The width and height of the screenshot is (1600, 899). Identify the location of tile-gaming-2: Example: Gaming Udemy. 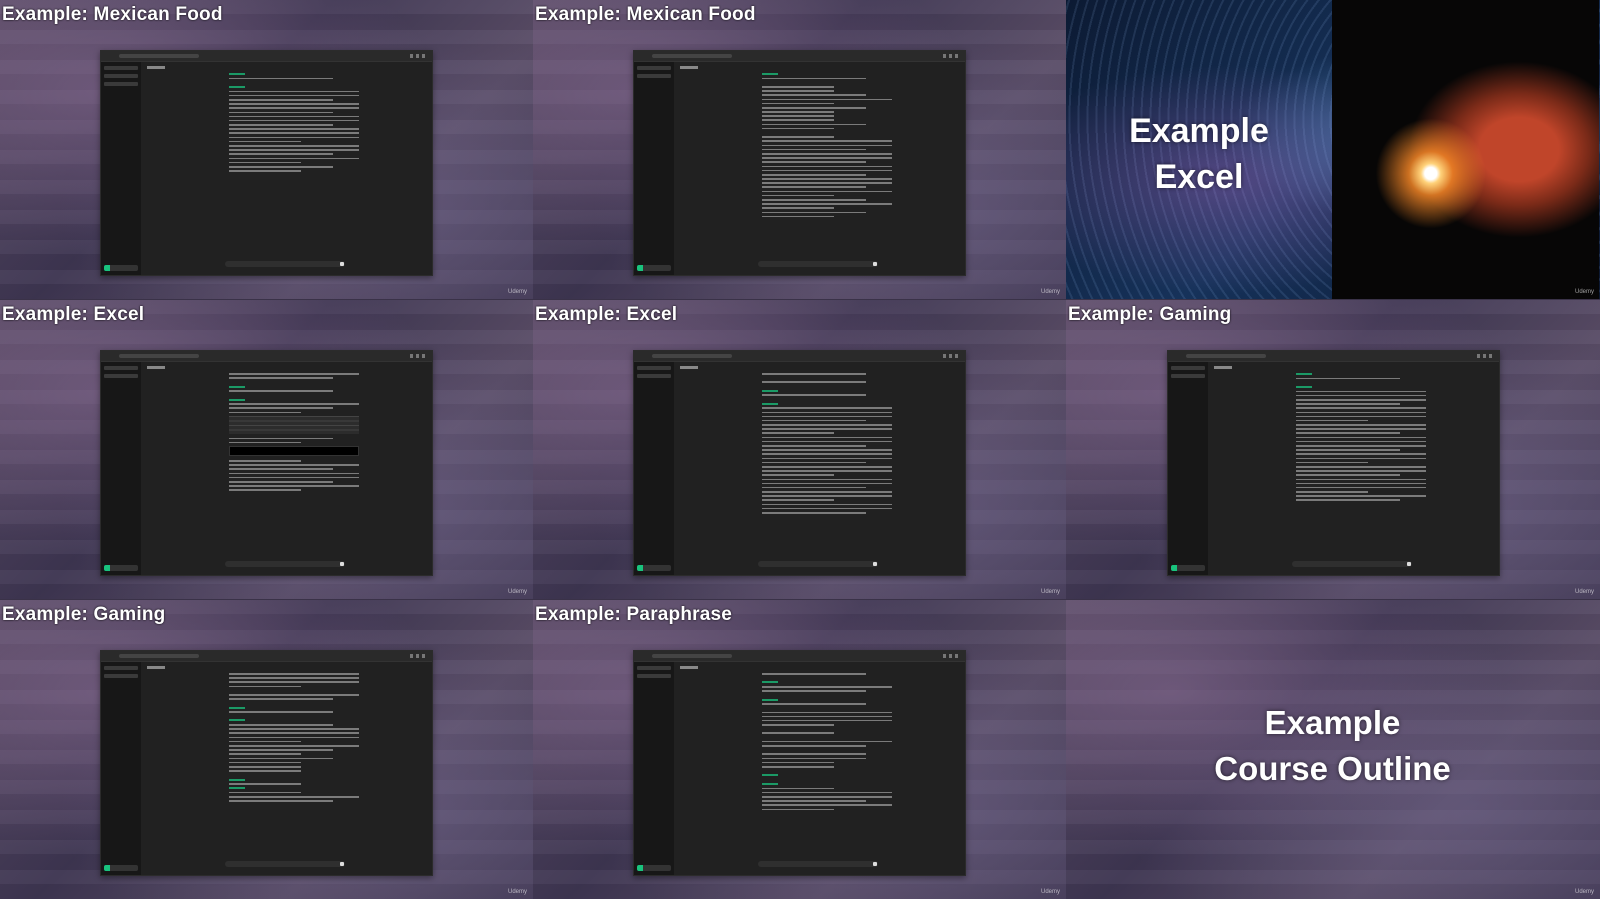
(266, 749).